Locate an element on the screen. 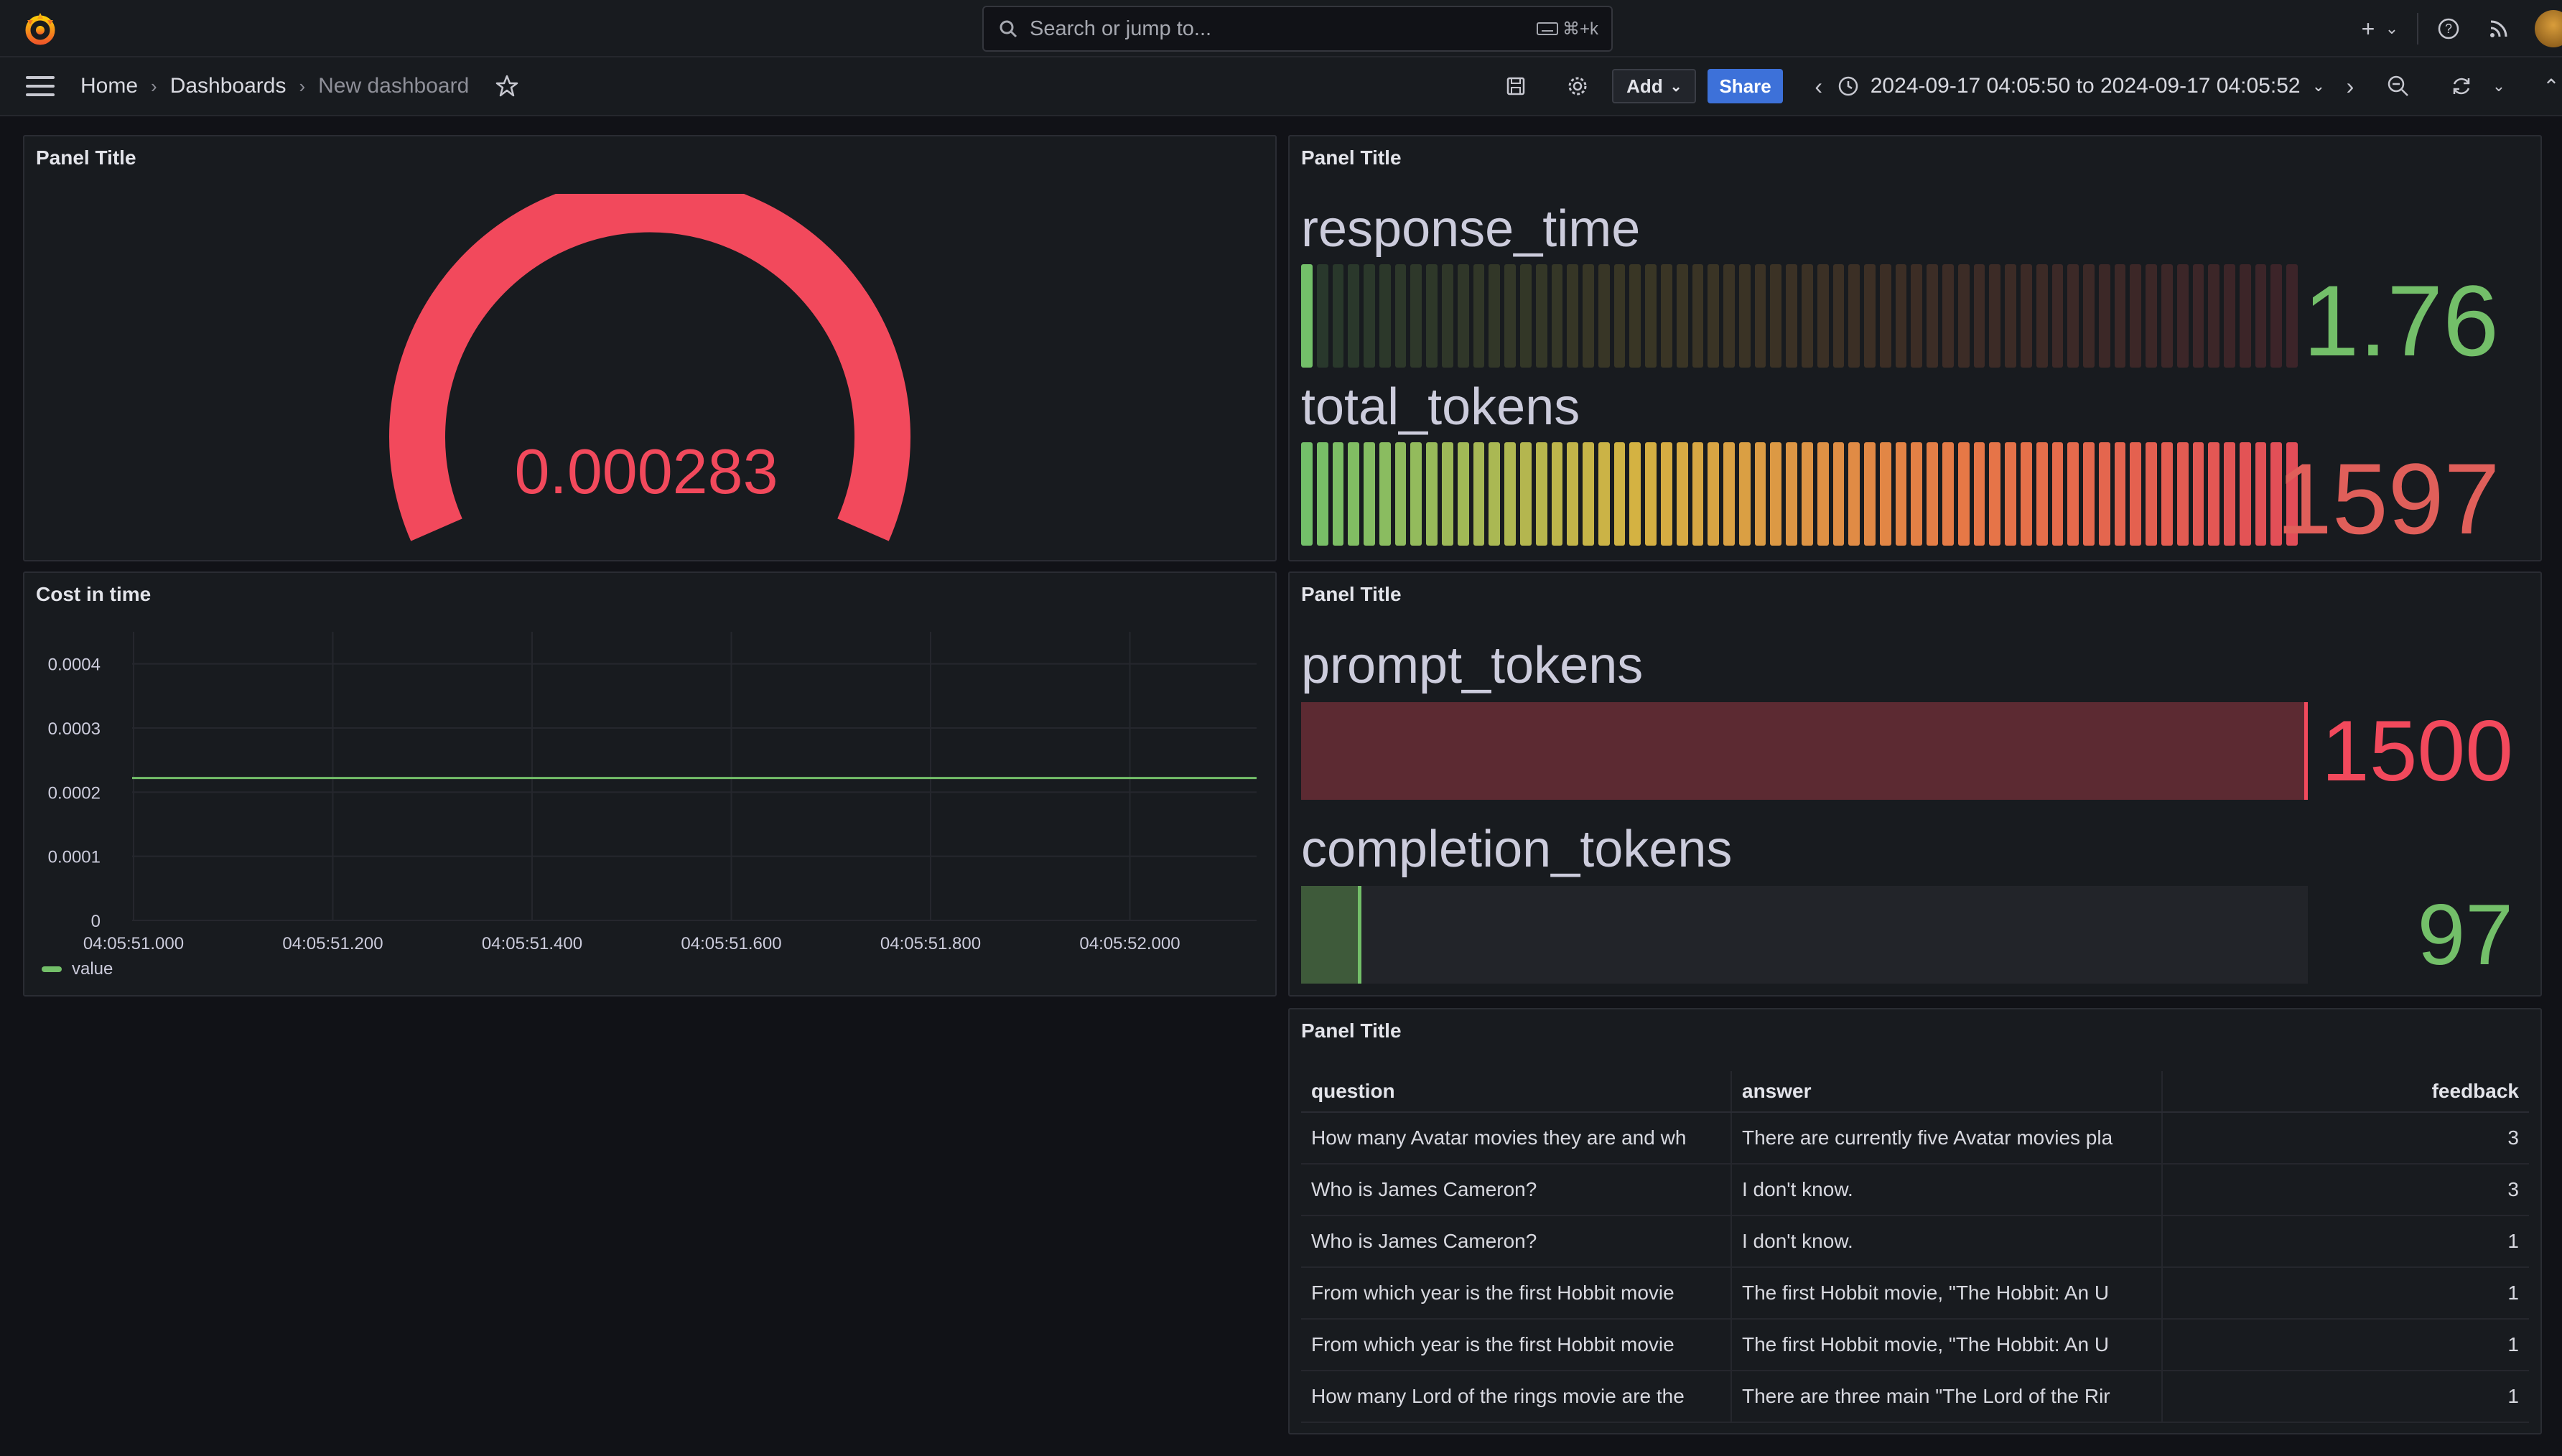  time-back-chevron-icon: ‹ is located at coordinates (1818, 86).